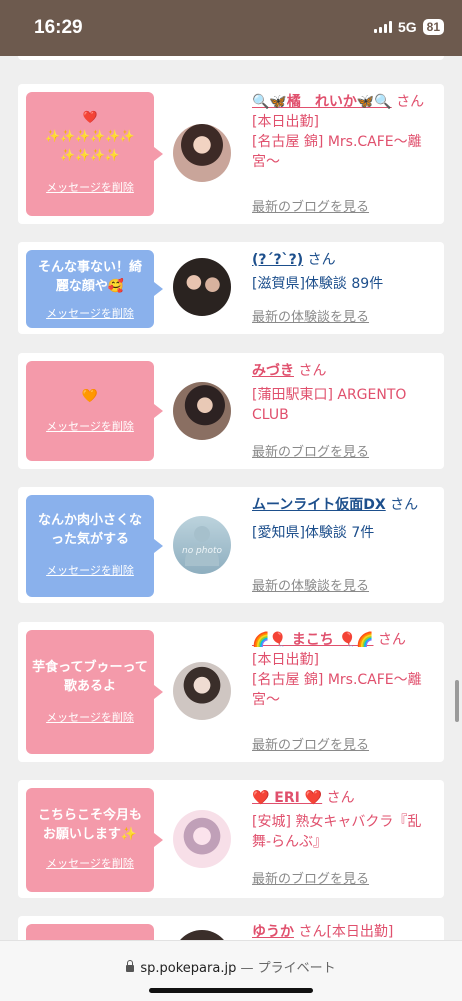 Image resolution: width=462 pixels, height=1001 pixels. What do you see at coordinates (433, 27) in the screenshot?
I see `battery-icon: 81` at bounding box center [433, 27].